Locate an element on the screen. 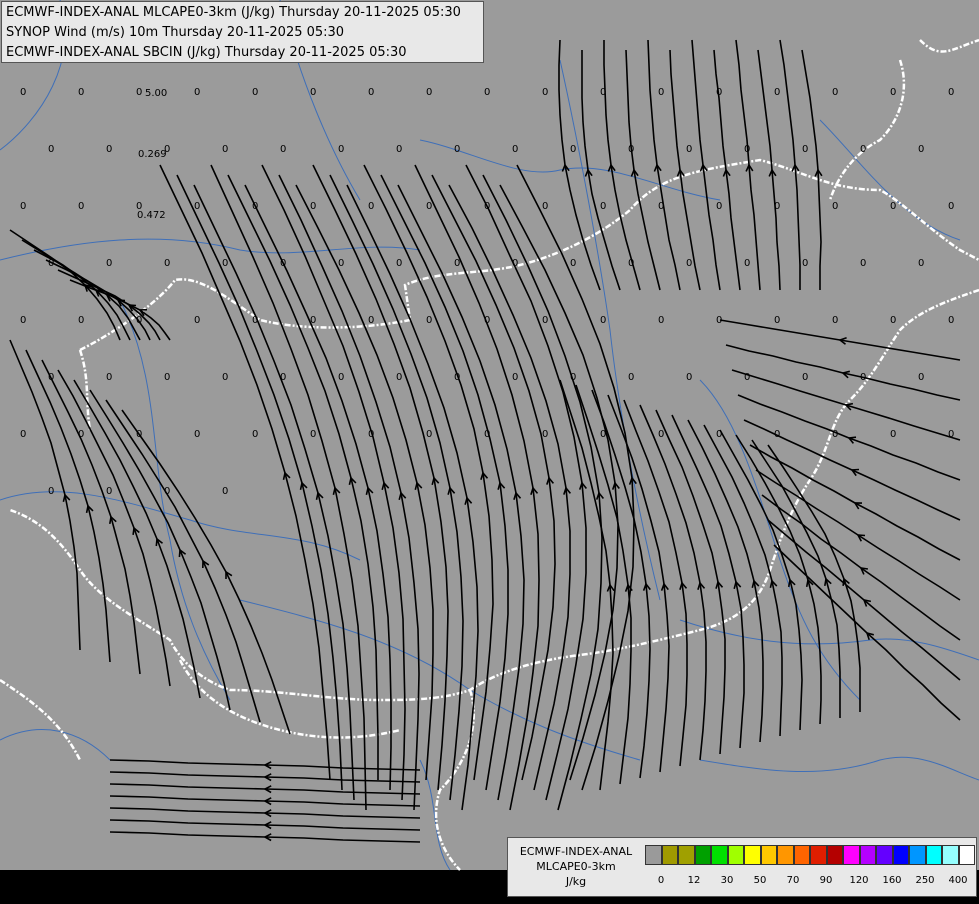 The width and height of the screenshot is (979, 904). legend-swatches is located at coordinates (810, 855).